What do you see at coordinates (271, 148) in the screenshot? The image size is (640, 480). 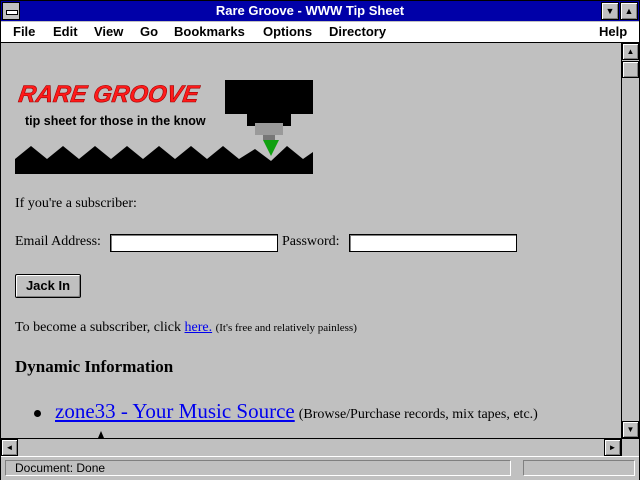 I see `needle-icon` at bounding box center [271, 148].